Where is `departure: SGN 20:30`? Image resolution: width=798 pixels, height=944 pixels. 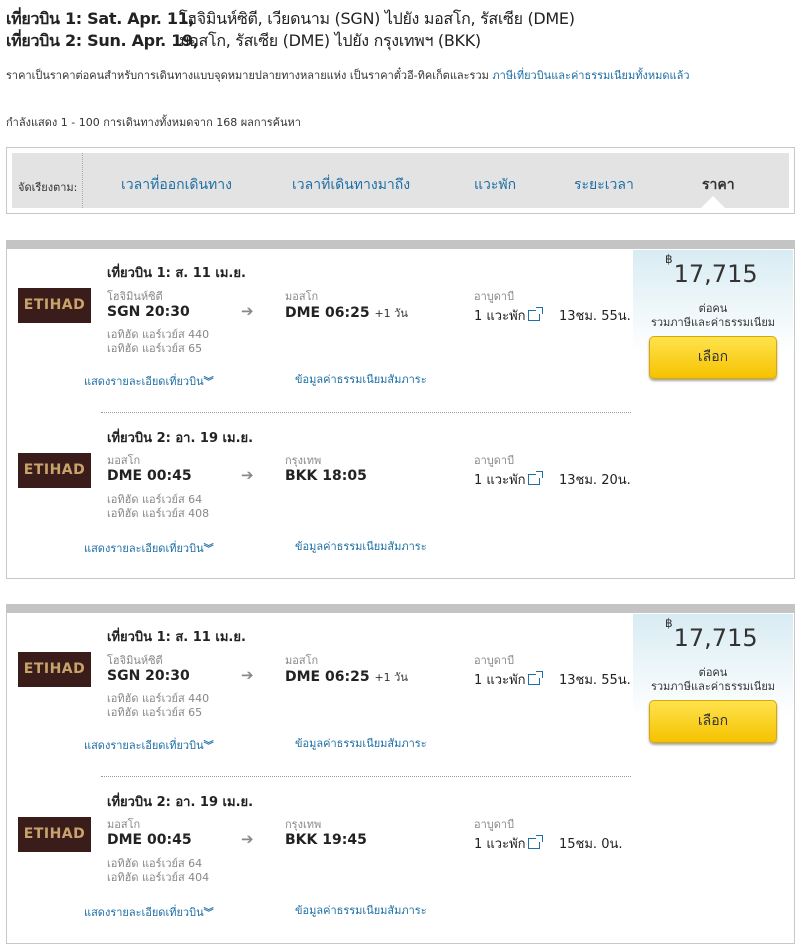 departure: SGN 20:30 is located at coordinates (148, 676).